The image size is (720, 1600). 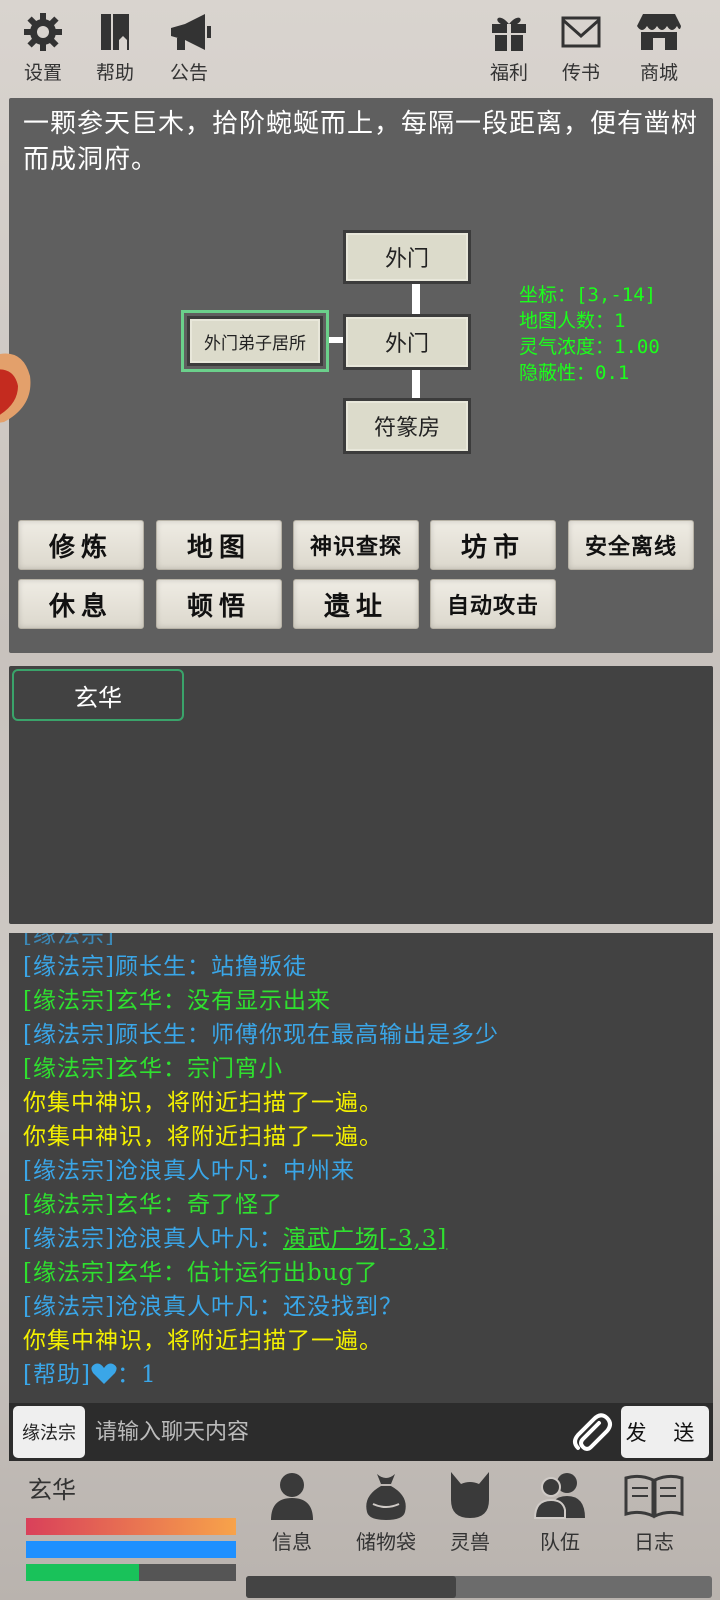 I want to click on mail-label: 传书, so click(x=580, y=73).